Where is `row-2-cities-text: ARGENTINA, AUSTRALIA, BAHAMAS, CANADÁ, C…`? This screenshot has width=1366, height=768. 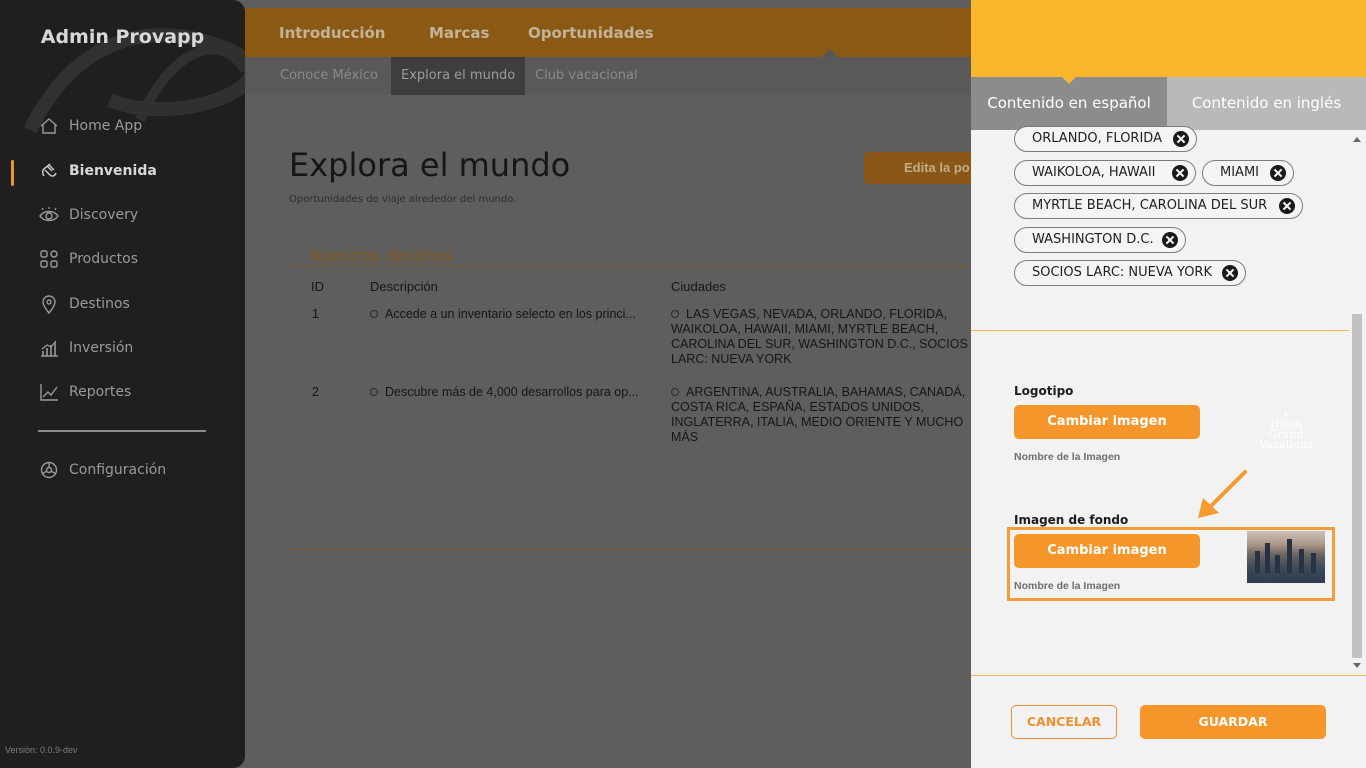 row-2-cities-text: ARGENTINA, AUSTRALIA, BAHAMAS, CANADÁ, C… is located at coordinates (818, 414).